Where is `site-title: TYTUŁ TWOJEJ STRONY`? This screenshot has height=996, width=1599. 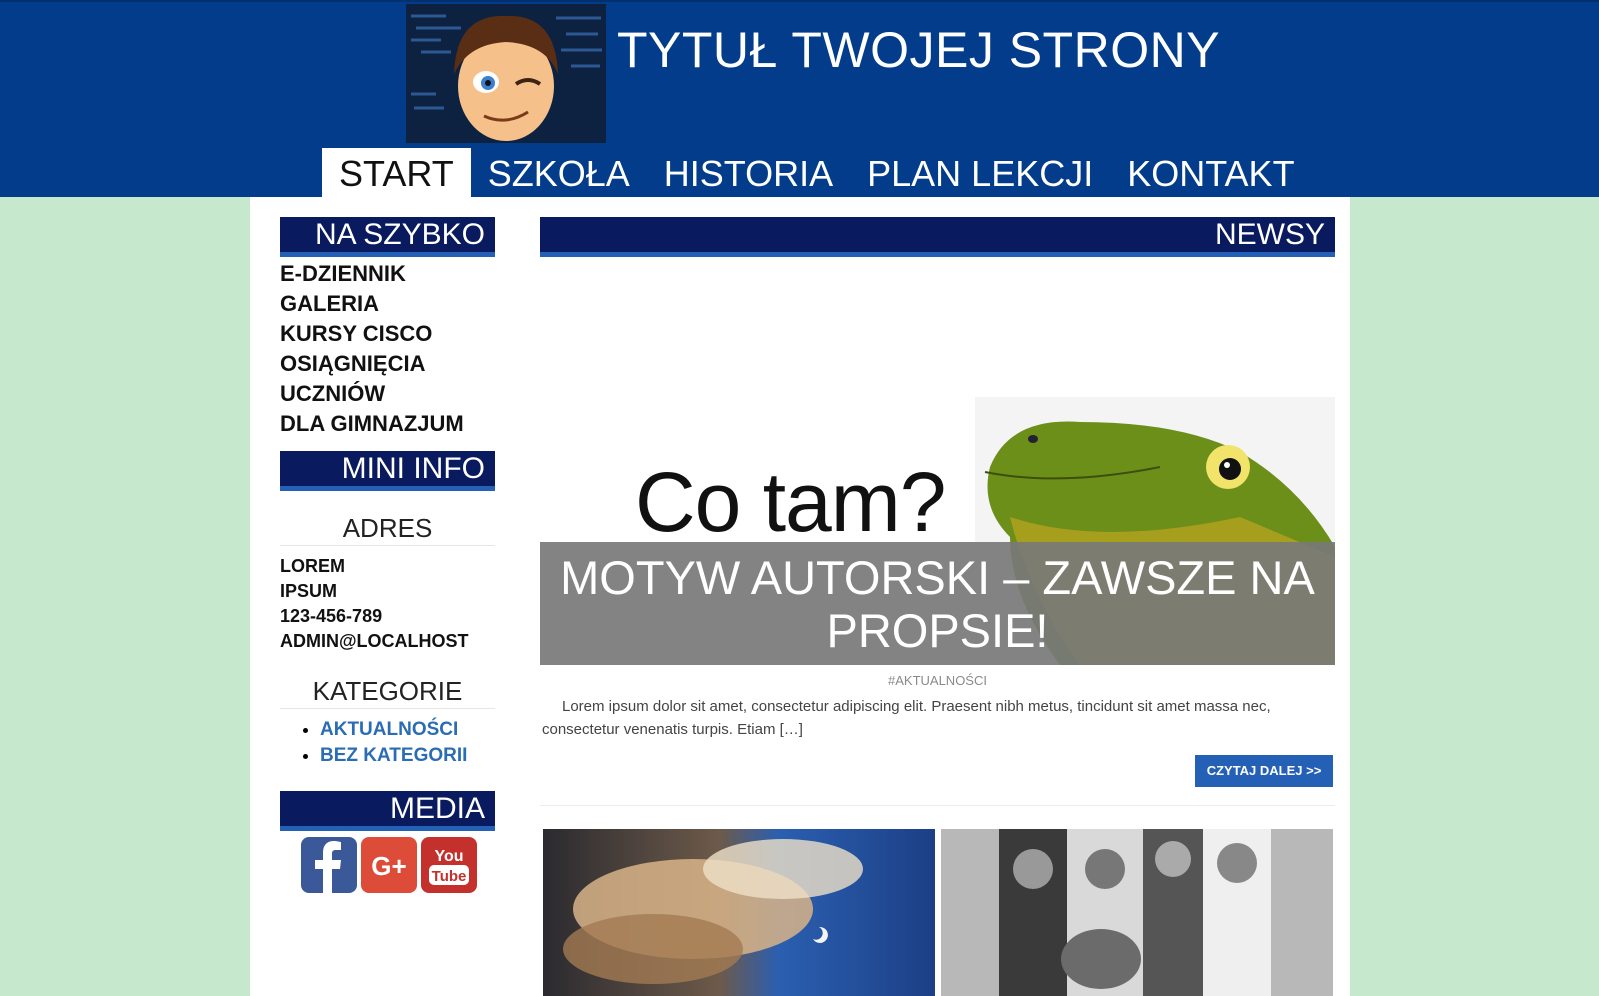 site-title: TYTUŁ TWOJEJ STRONY is located at coordinates (918, 50).